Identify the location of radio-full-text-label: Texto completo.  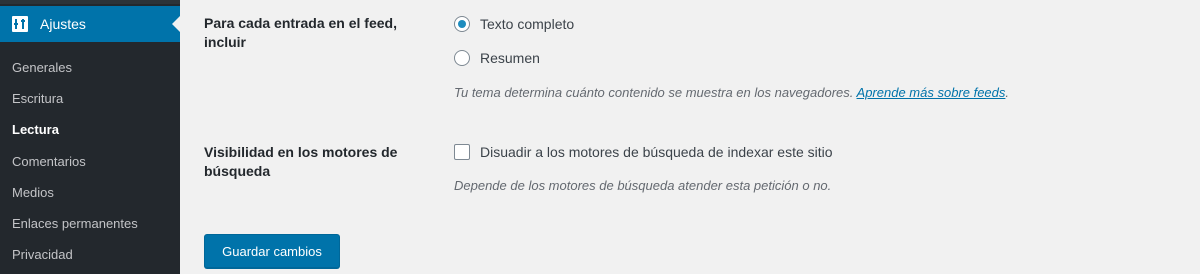
(527, 24).